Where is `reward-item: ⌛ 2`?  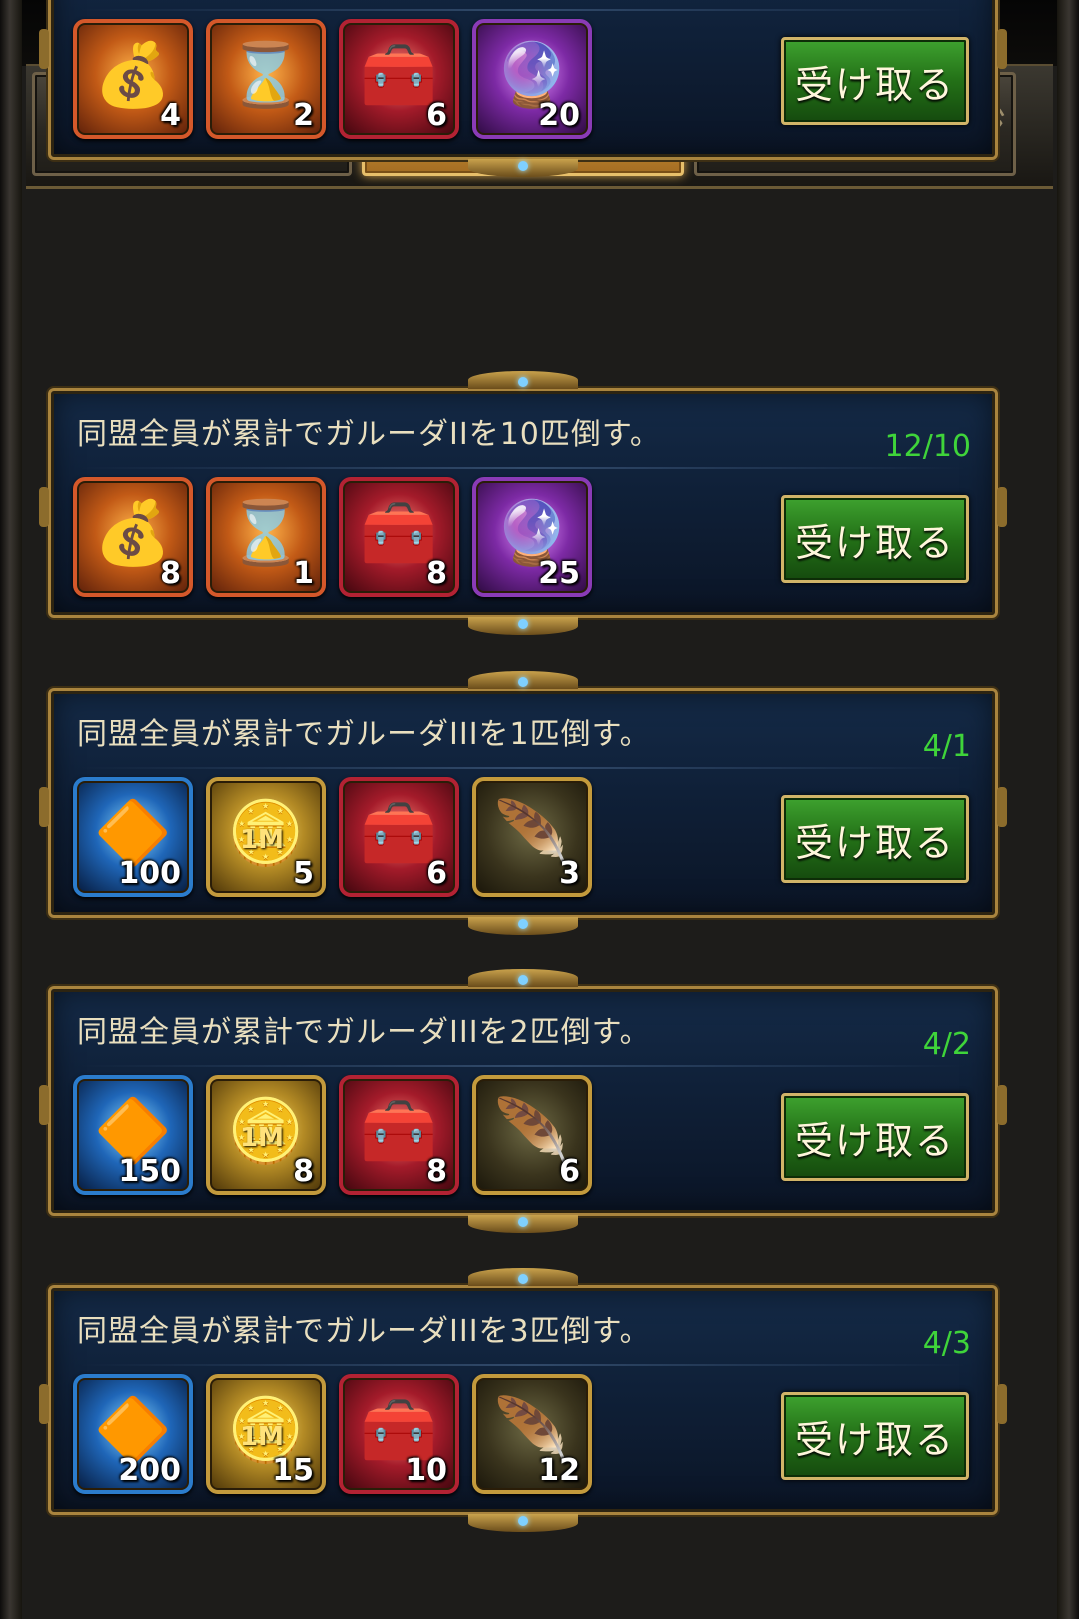
reward-item: ⌛ 2 is located at coordinates (266, 79).